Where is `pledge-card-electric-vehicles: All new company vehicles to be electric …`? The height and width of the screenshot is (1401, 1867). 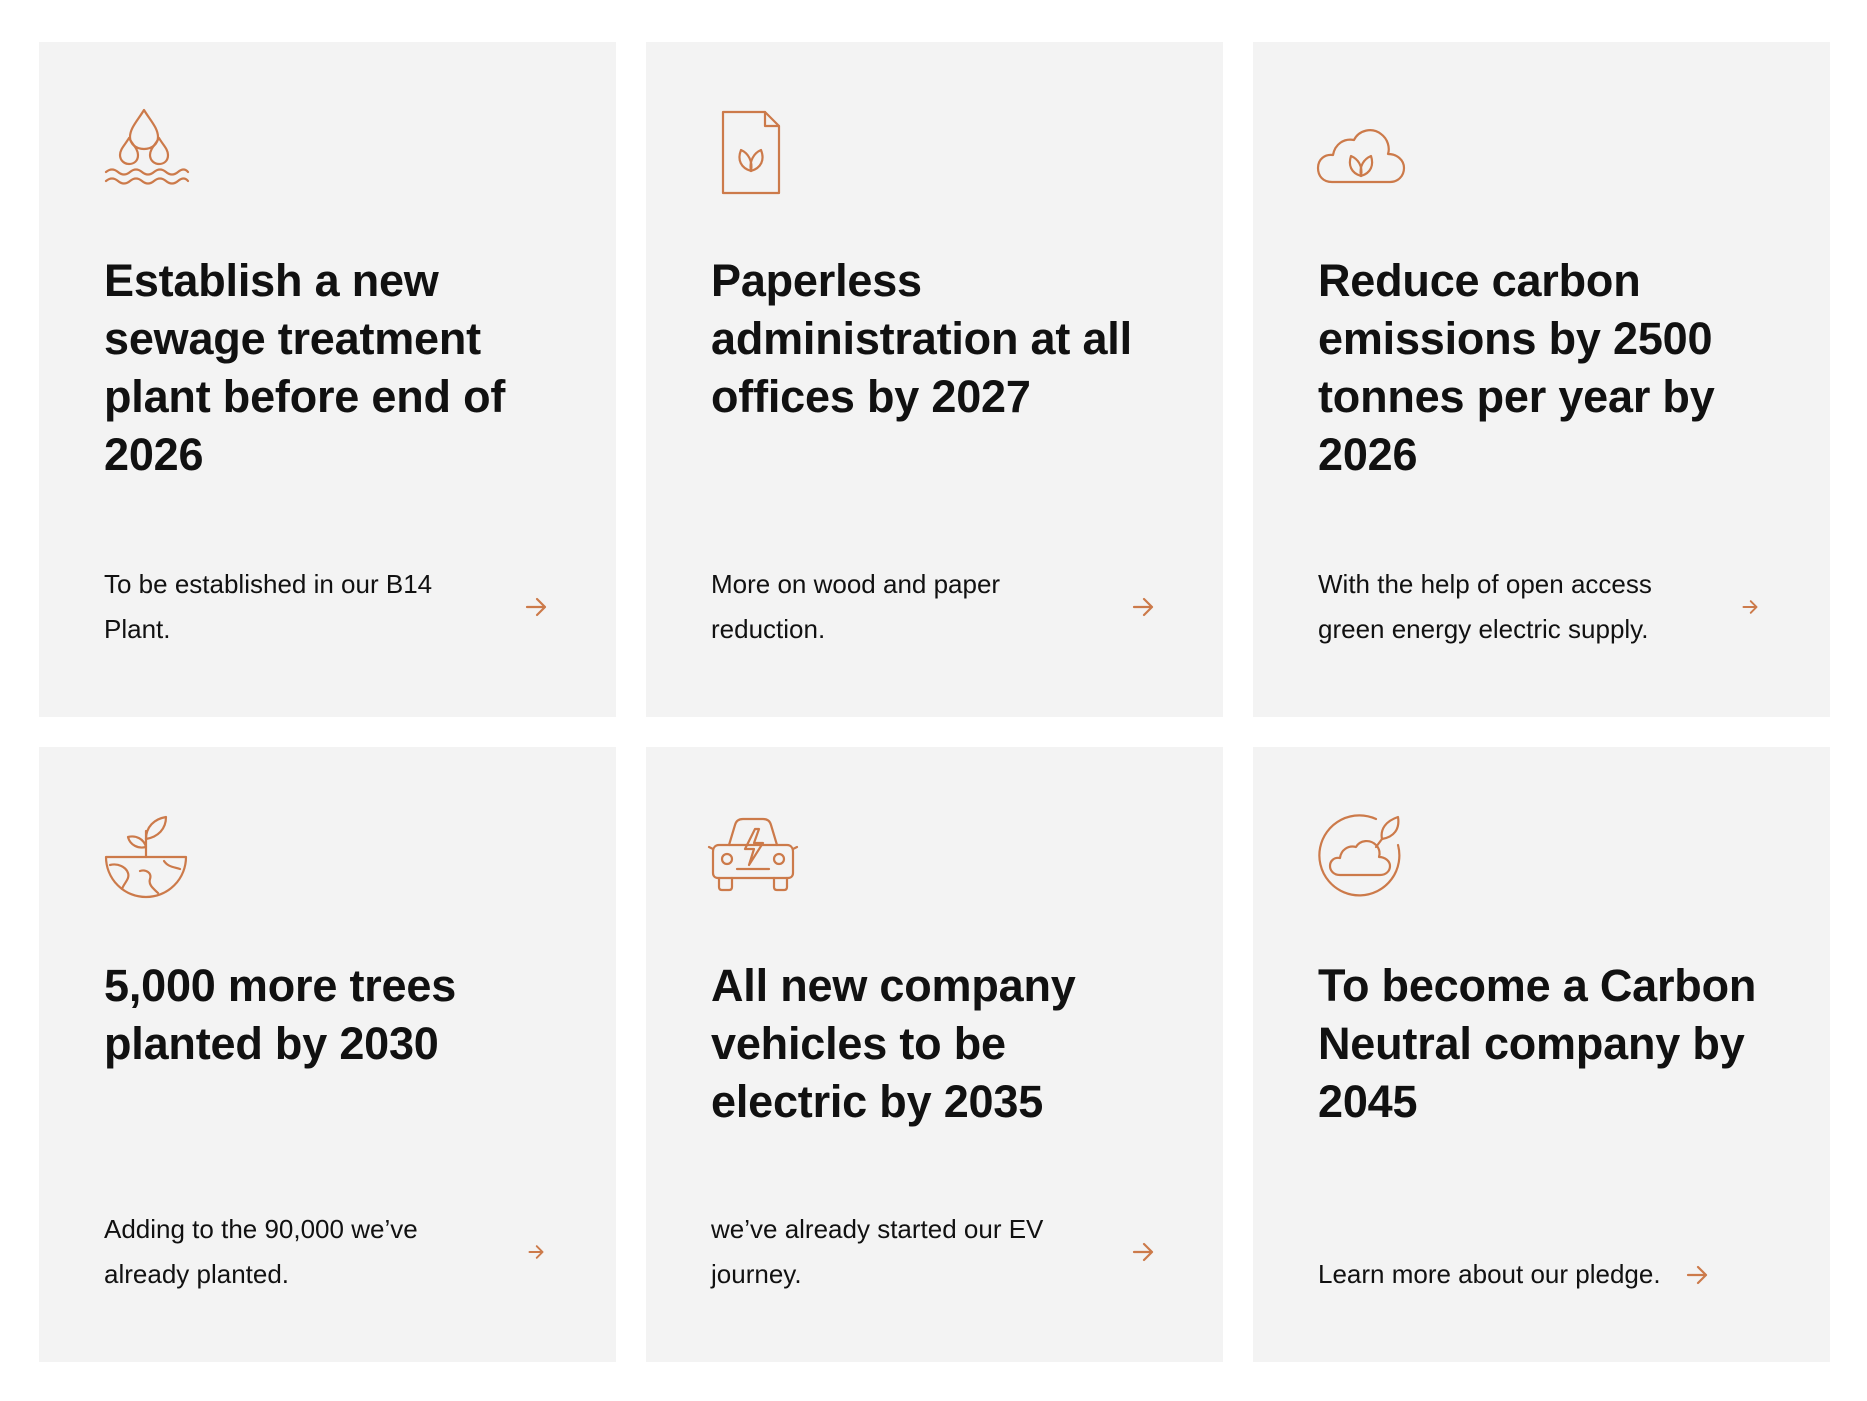
pledge-card-electric-vehicles: All new company vehicles to be electric … is located at coordinates (934, 1054).